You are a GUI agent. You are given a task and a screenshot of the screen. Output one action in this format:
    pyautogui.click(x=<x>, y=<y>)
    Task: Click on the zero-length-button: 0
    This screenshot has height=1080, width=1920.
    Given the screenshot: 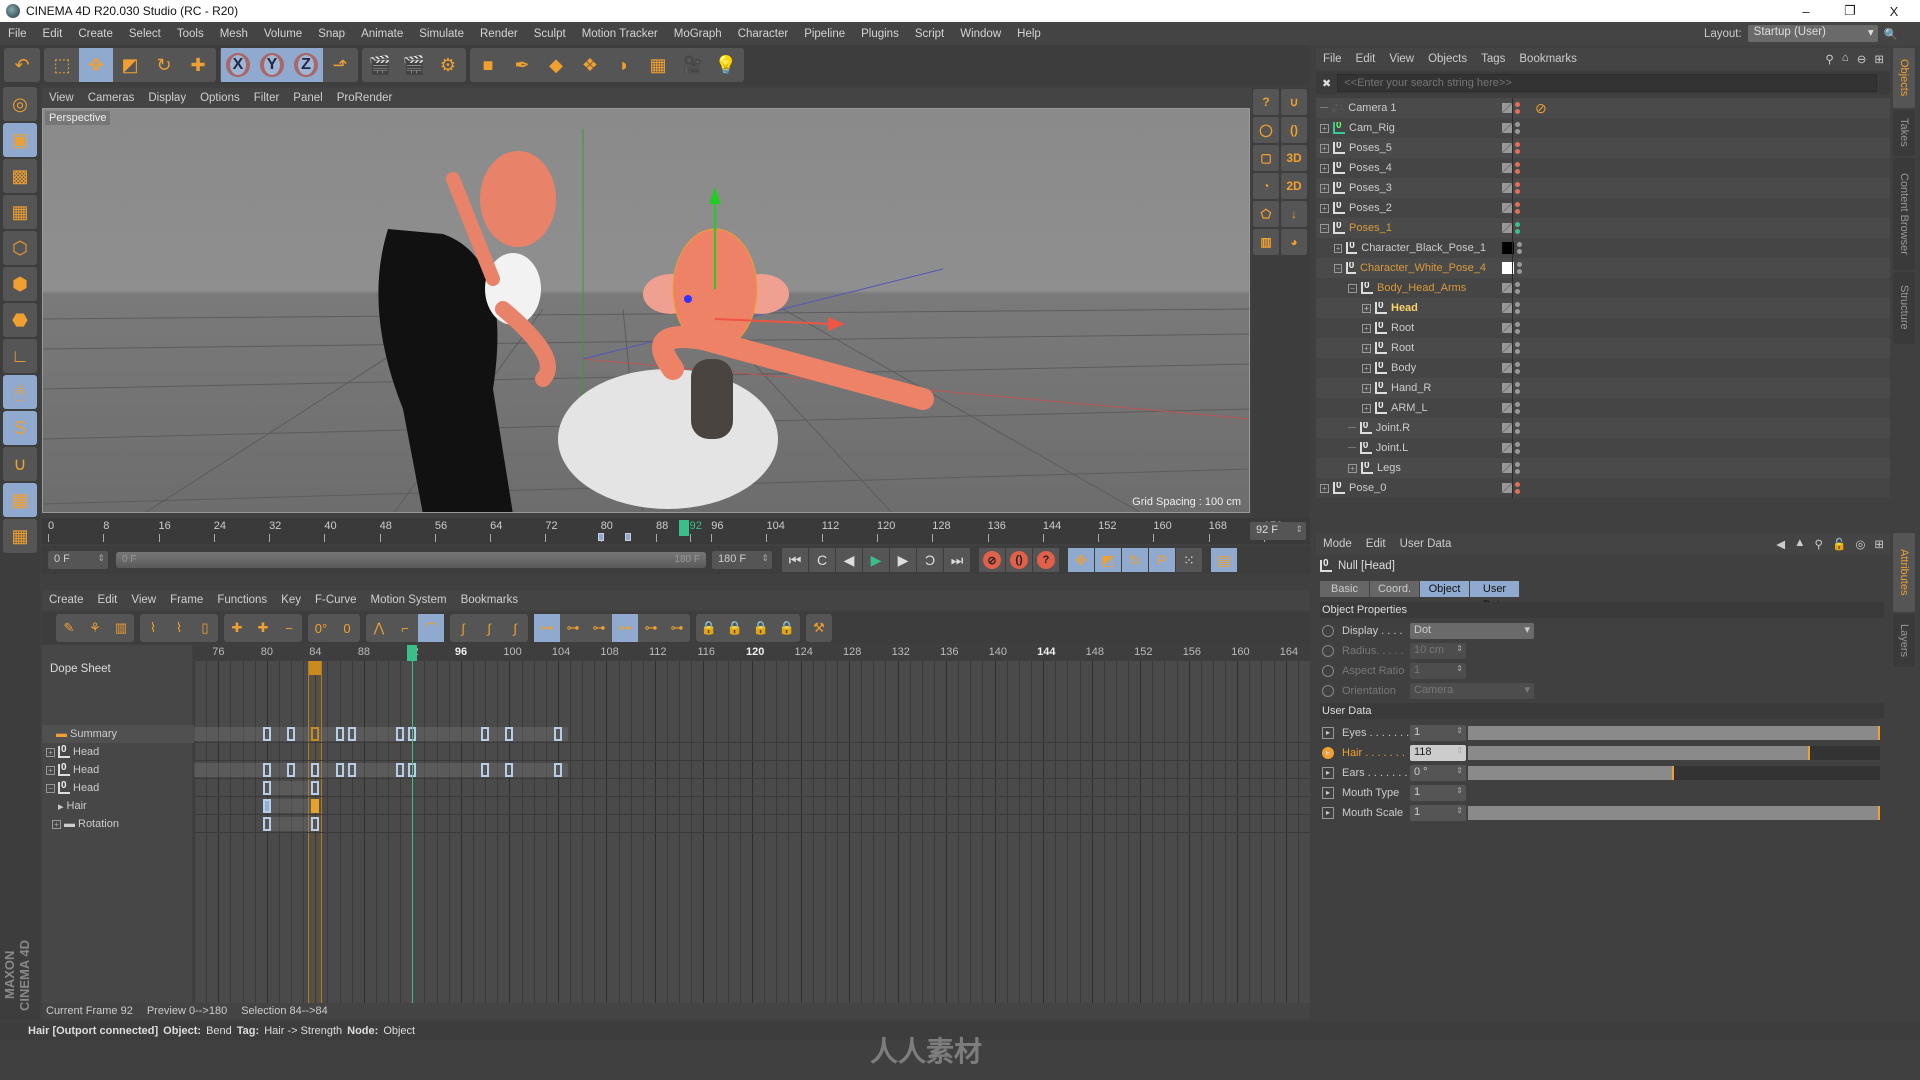 What is the action you would take?
    pyautogui.click(x=347, y=628)
    